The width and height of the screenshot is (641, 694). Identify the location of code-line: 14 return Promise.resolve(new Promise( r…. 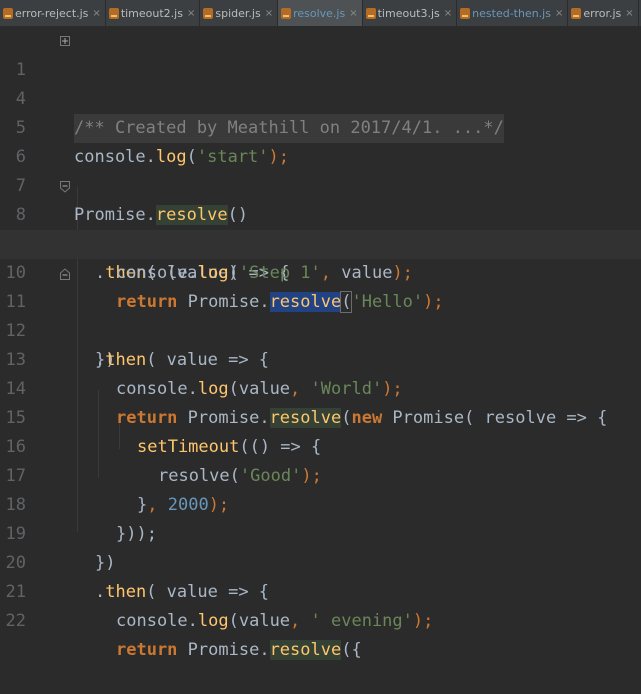
(320, 387).